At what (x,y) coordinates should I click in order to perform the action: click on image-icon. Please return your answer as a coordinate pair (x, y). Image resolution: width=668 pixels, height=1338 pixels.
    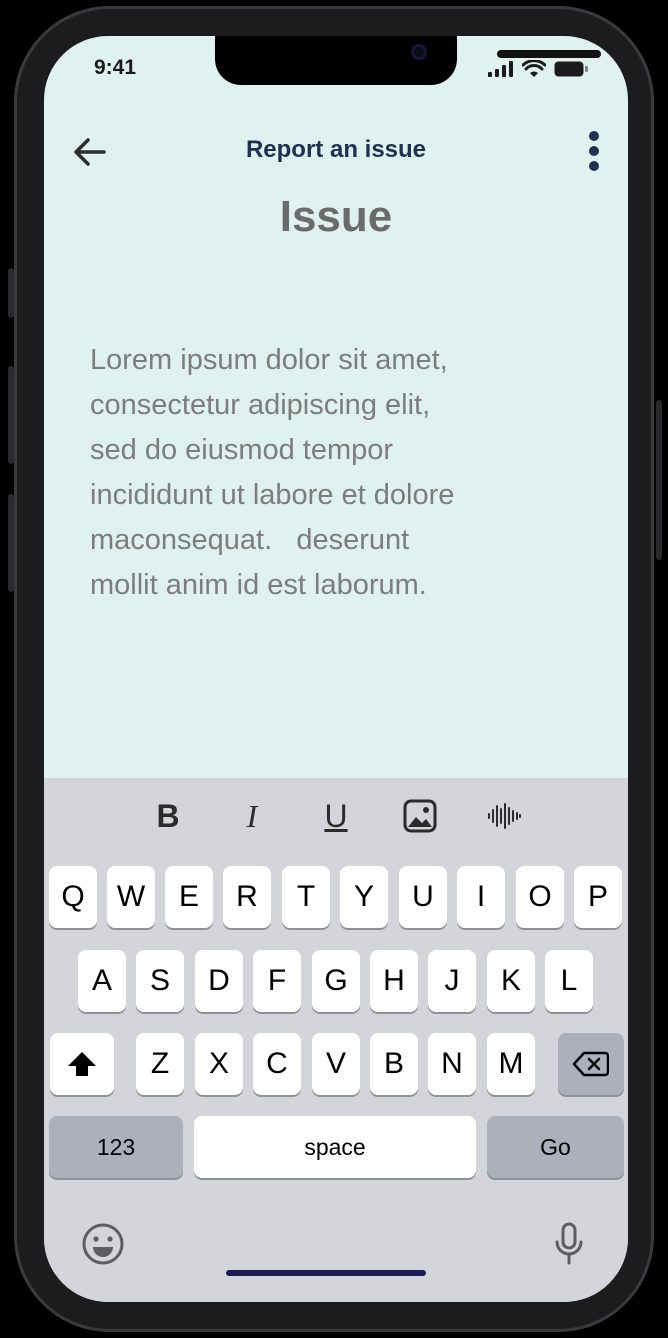
    Looking at the image, I should click on (420, 816).